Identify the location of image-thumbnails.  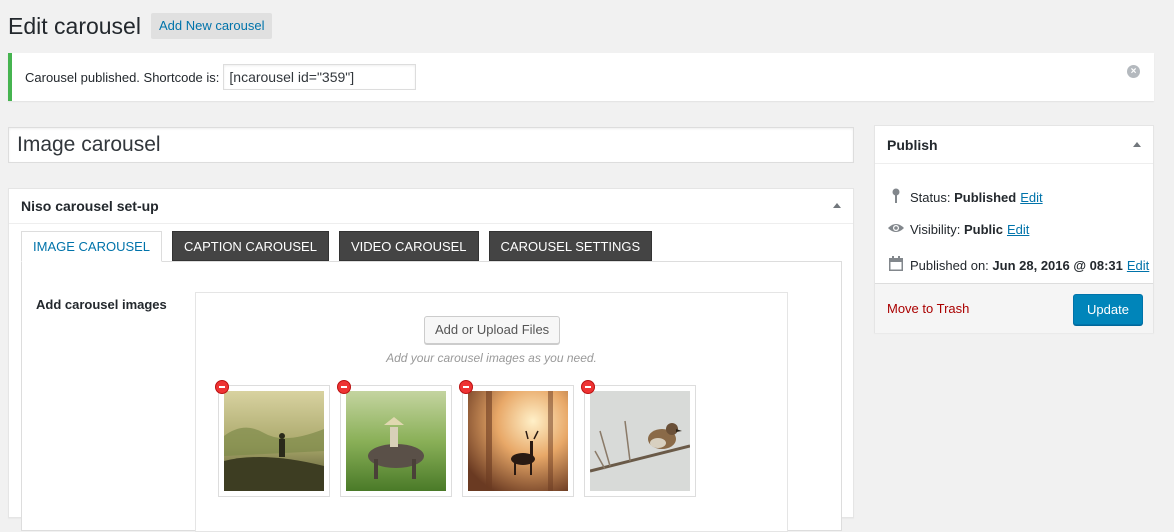
(460, 438).